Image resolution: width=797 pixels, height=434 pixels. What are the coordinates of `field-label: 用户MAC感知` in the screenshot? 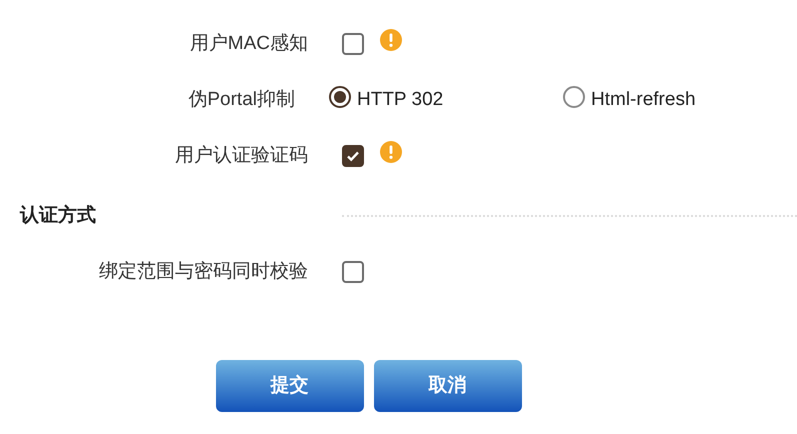 It's located at (249, 44).